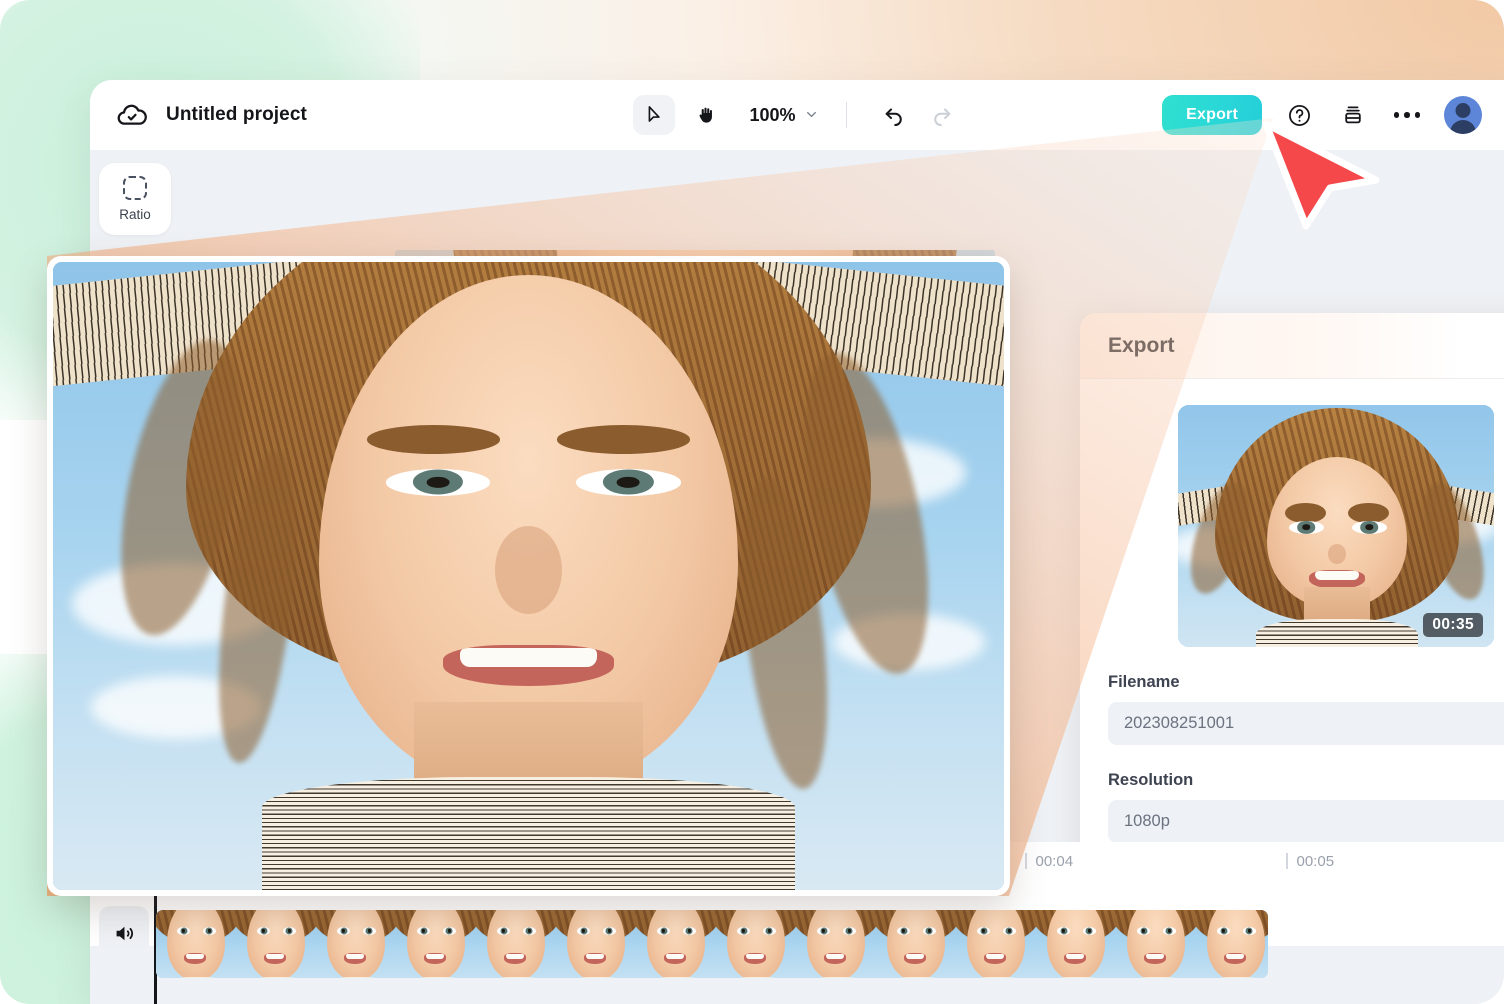 The image size is (1504, 1004). I want to click on thumbnail-photo, so click(1336, 526).